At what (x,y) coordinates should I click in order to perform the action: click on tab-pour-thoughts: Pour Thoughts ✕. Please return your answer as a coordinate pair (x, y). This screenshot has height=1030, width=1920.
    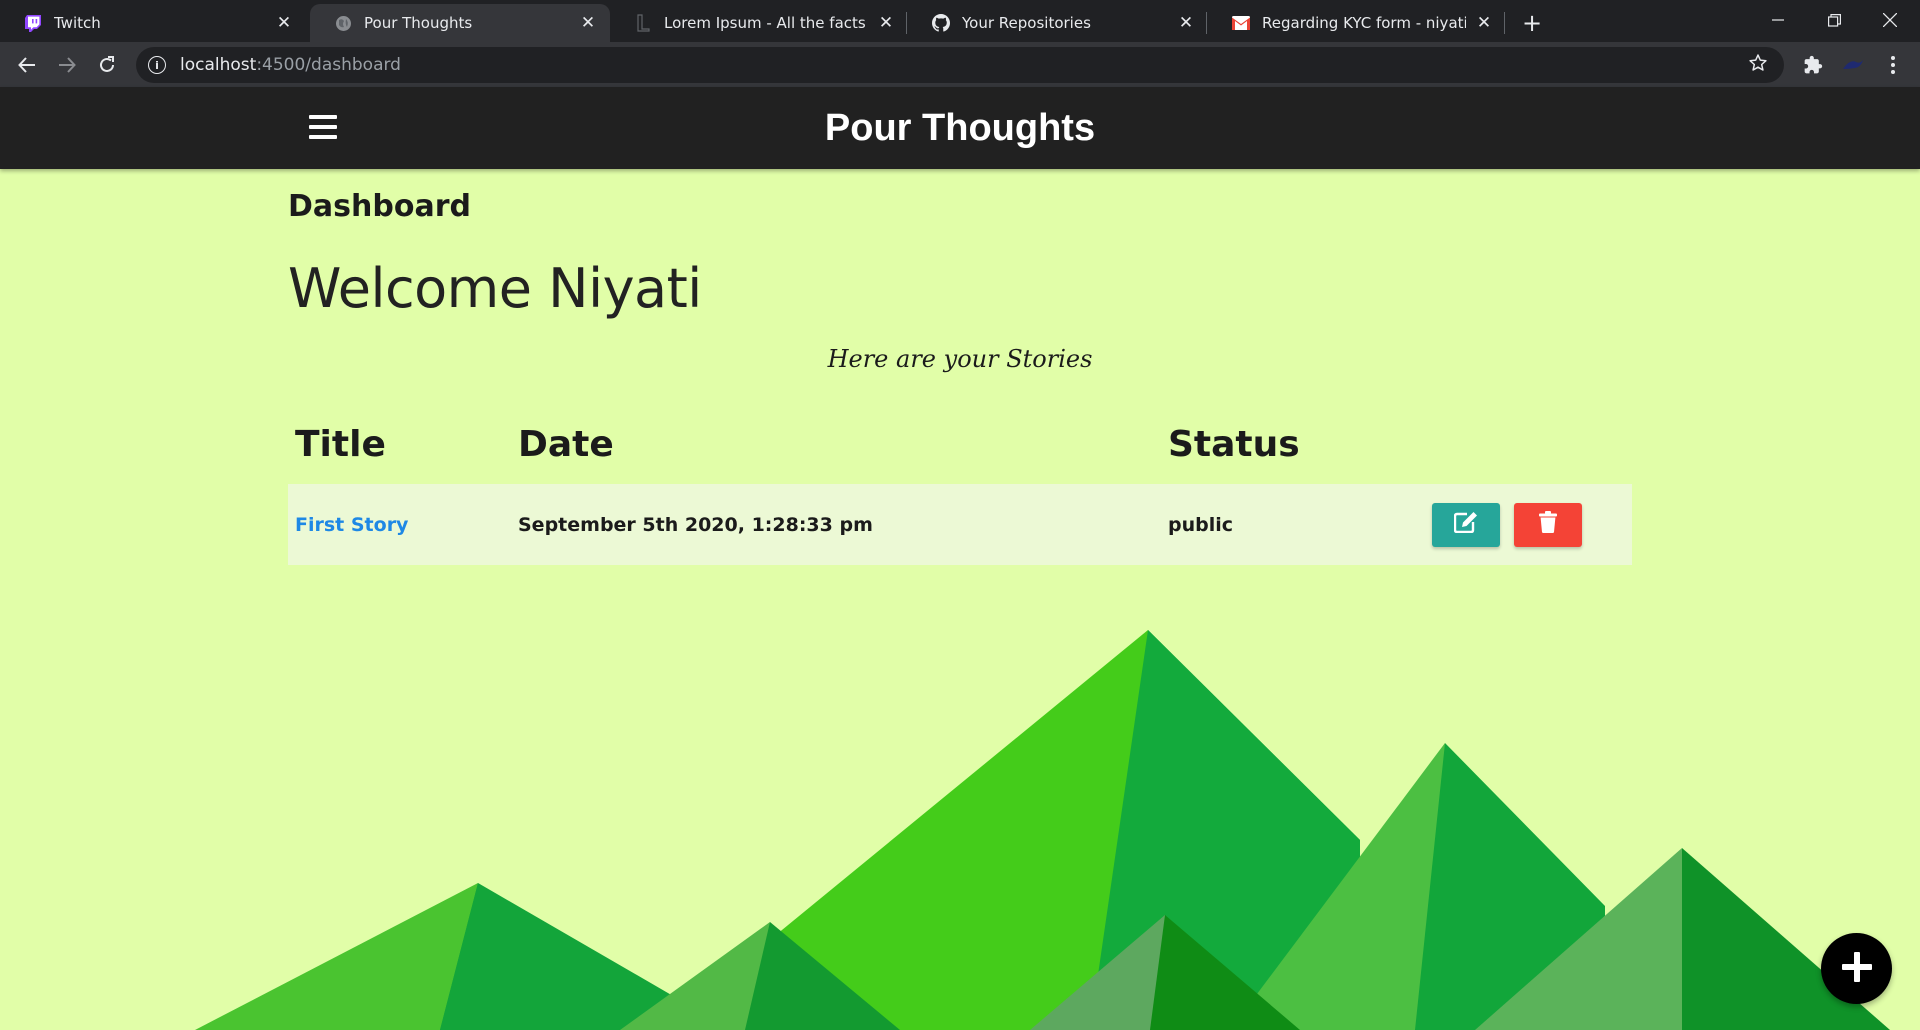
    Looking at the image, I should click on (460, 23).